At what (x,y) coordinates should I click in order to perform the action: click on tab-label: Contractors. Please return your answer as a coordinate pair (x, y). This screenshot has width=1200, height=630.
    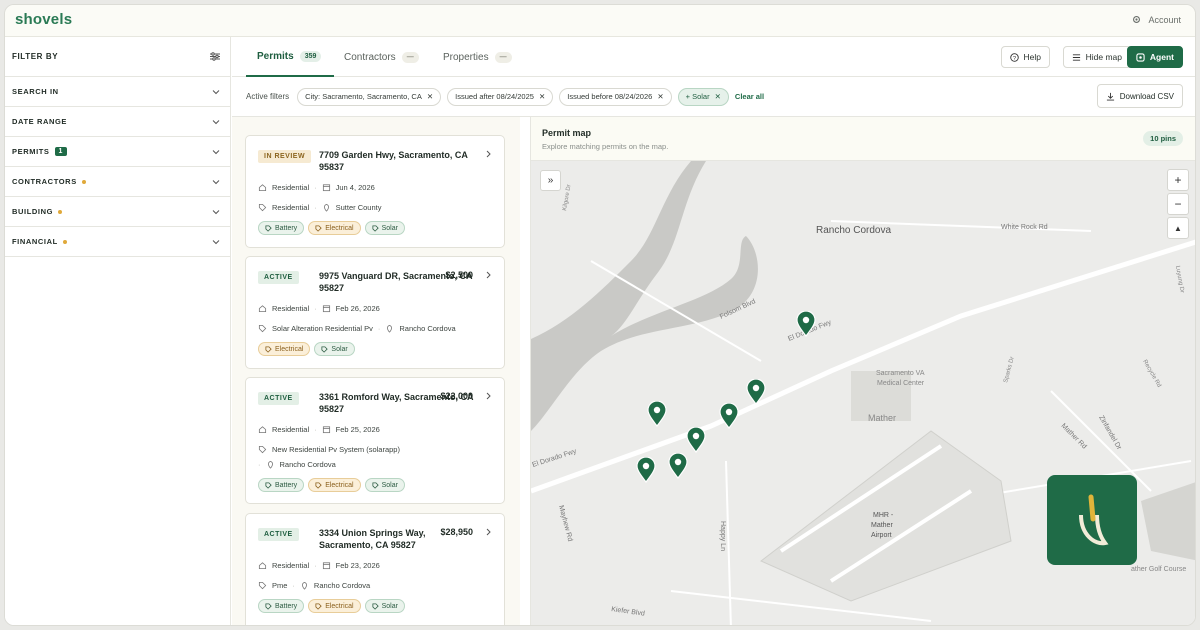
    Looking at the image, I should click on (370, 57).